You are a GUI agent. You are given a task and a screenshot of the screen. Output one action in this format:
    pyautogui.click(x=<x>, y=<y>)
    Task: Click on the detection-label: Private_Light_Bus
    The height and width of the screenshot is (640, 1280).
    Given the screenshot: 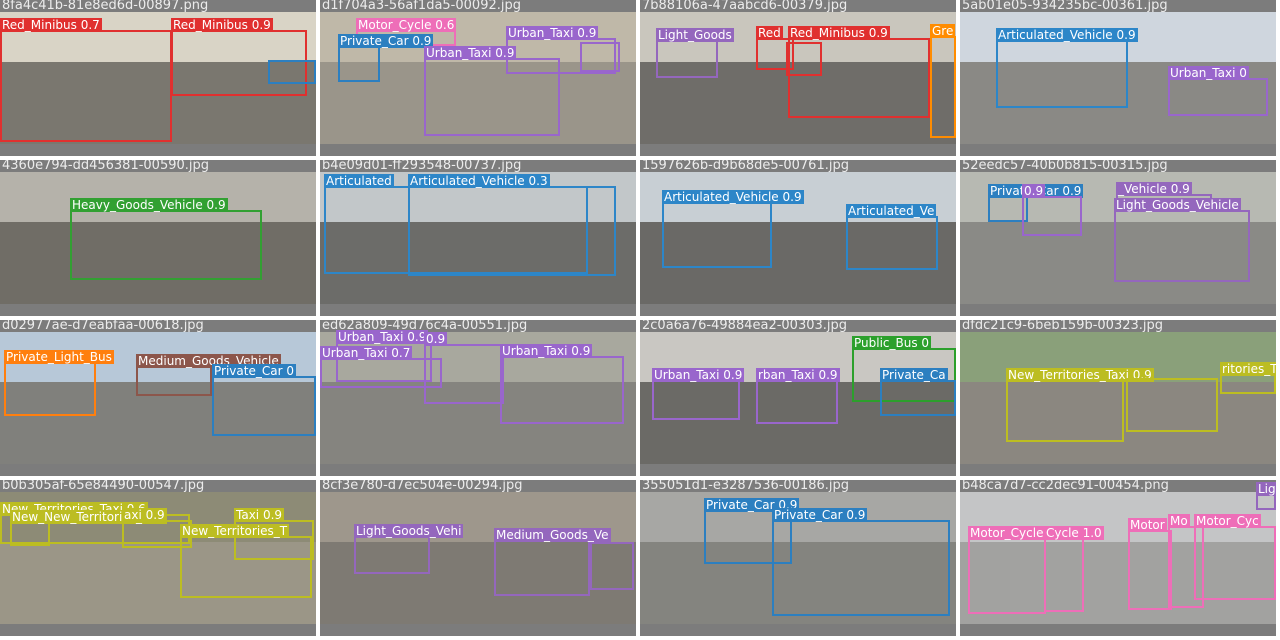 What is the action you would take?
    pyautogui.click(x=59, y=357)
    